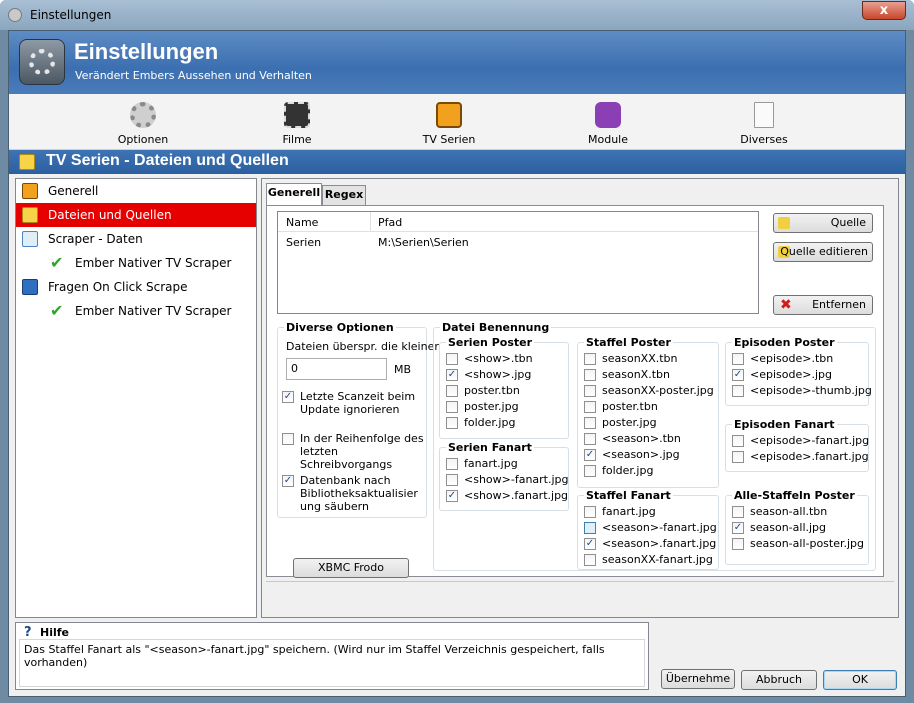 The width and height of the screenshot is (914, 703). I want to click on serien-poster-option-label: poster.tbn, so click(492, 390).